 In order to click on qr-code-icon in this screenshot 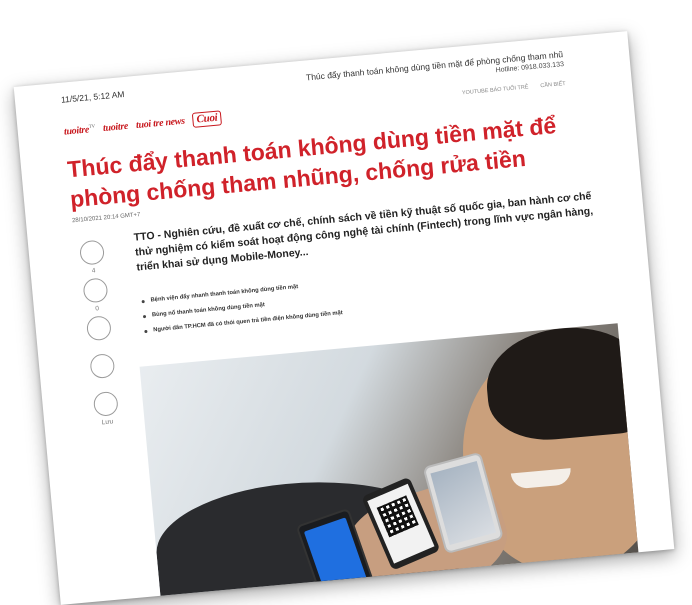, I will do `click(397, 516)`.